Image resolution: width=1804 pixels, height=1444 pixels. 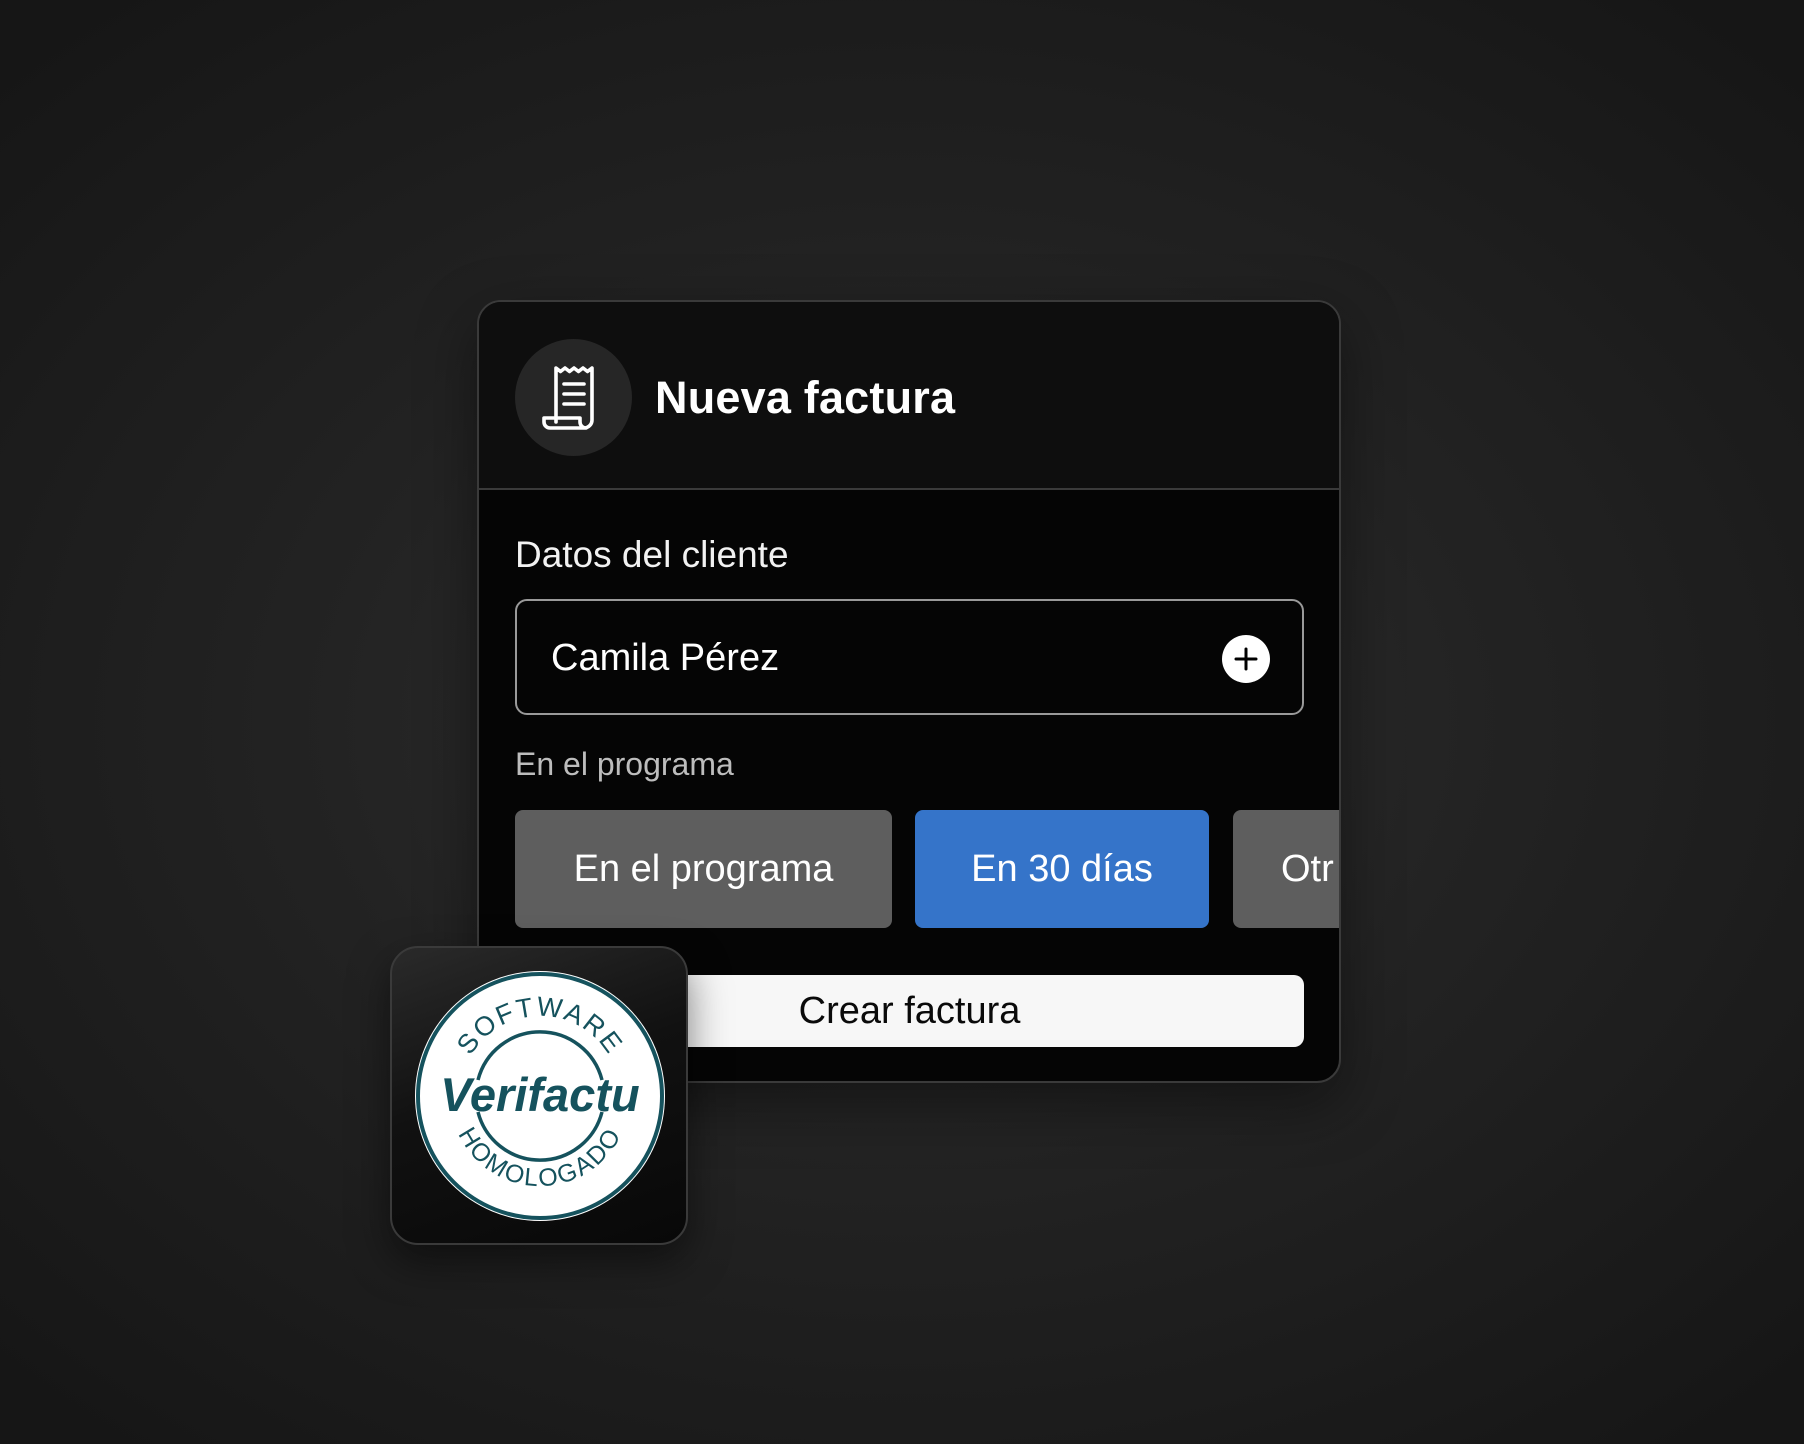 I want to click on client-name-value: Camila Pérez, so click(x=665, y=658).